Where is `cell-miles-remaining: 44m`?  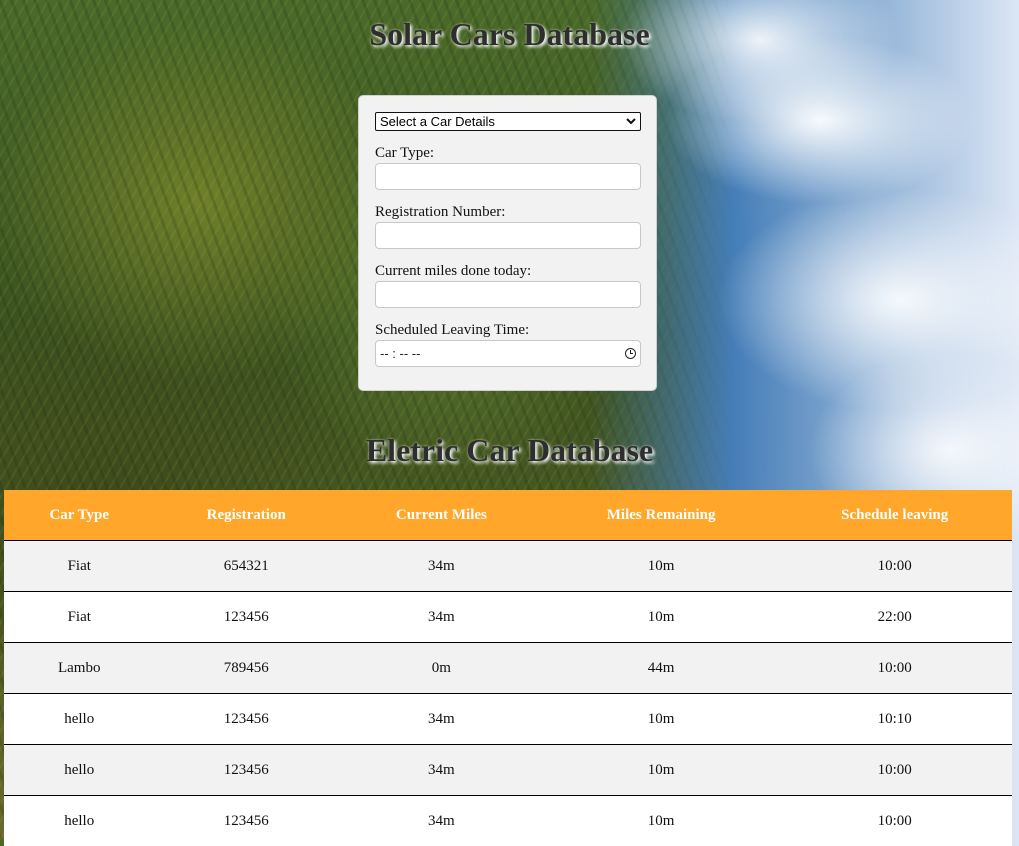
cell-miles-remaining: 44m is located at coordinates (661, 668).